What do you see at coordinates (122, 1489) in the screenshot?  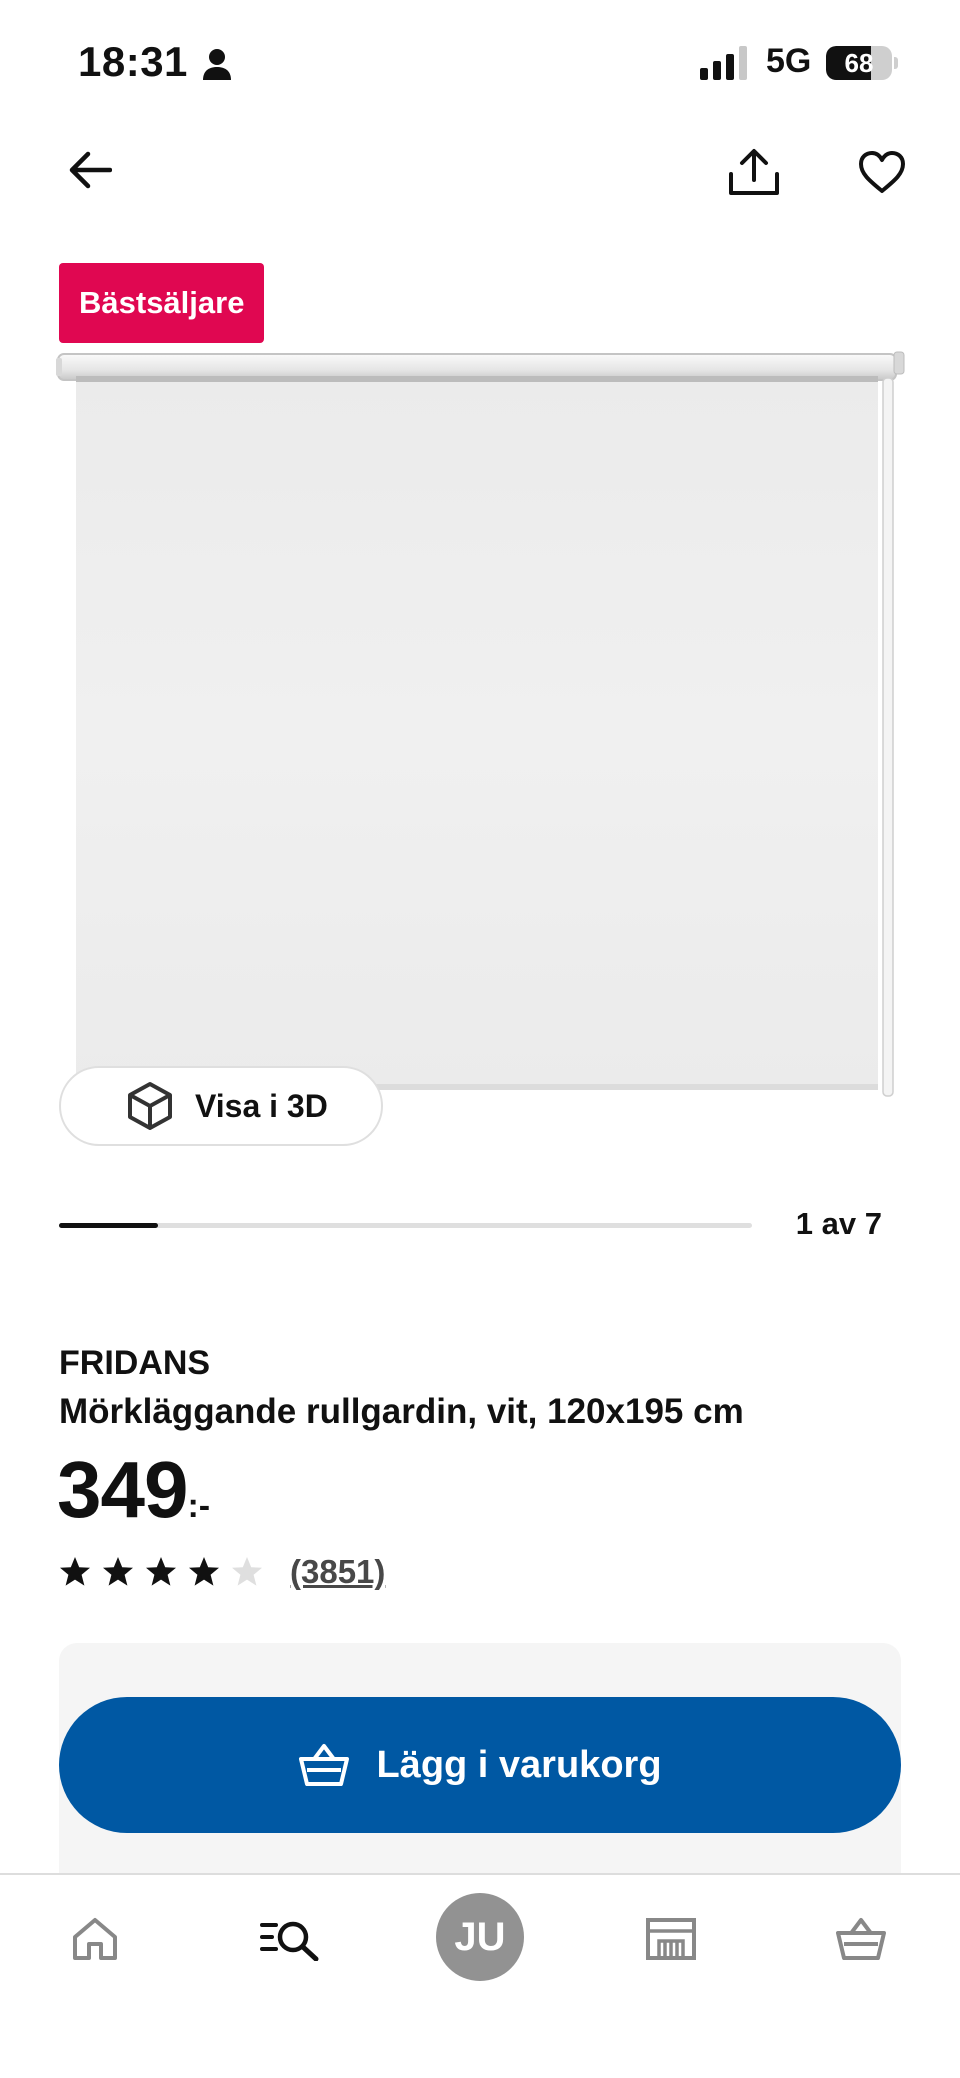 I see `price-value: 349` at bounding box center [122, 1489].